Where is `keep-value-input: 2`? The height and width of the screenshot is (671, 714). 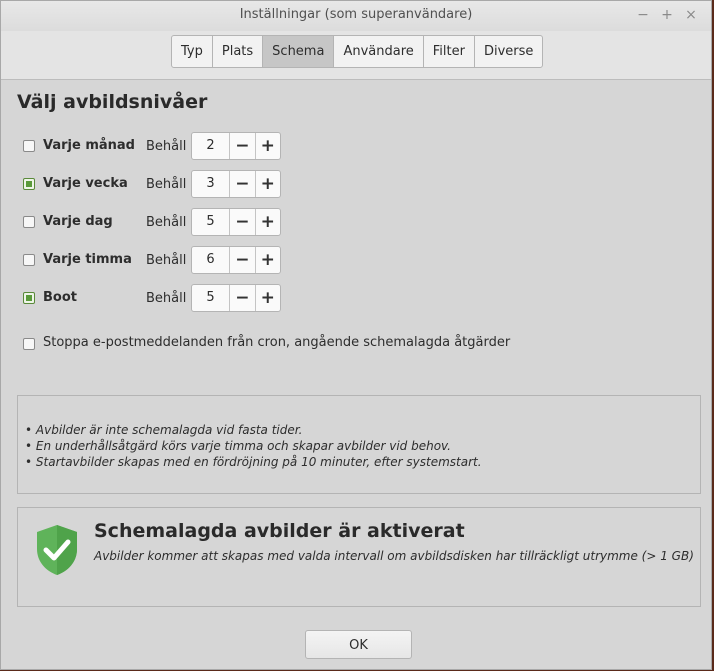 keep-value-input: 2 is located at coordinates (211, 146).